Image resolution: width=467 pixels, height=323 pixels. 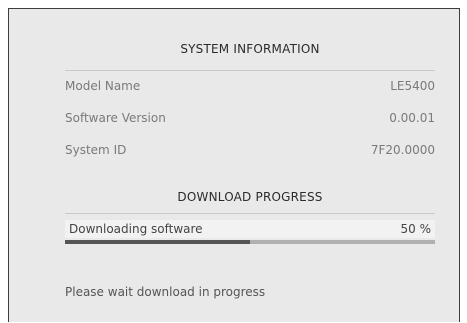 What do you see at coordinates (250, 49) in the screenshot?
I see `system-info-title: SYSTEM INFORMATION` at bounding box center [250, 49].